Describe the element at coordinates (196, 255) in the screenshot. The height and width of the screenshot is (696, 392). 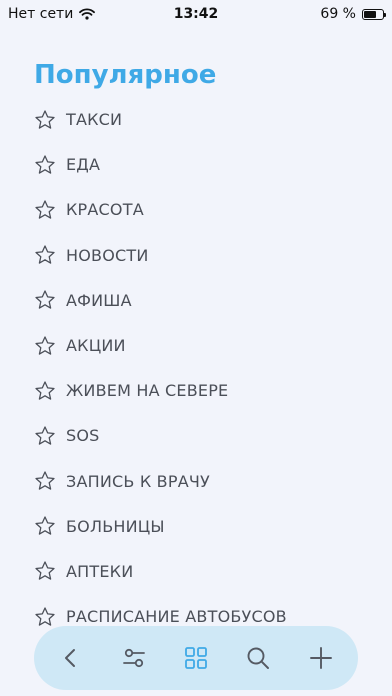
I see `list-item: НОВОСТИ` at that location.